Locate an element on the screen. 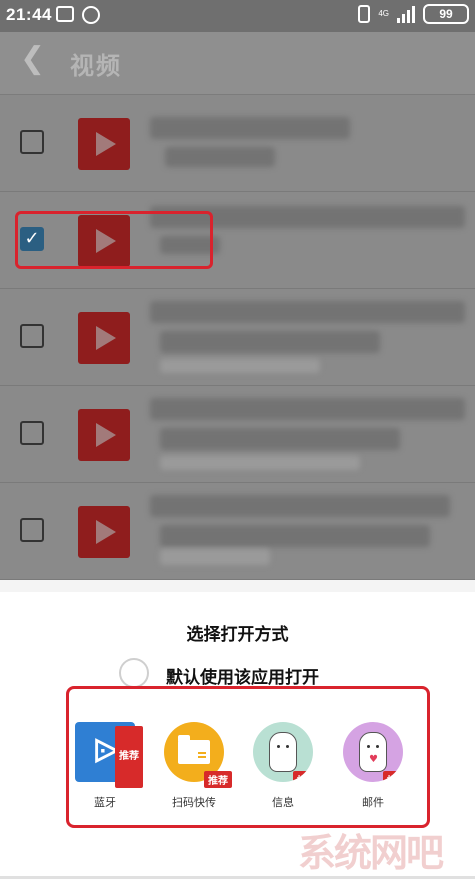 The height and width of the screenshot is (879, 475). vibrate-icon is located at coordinates (364, 14).